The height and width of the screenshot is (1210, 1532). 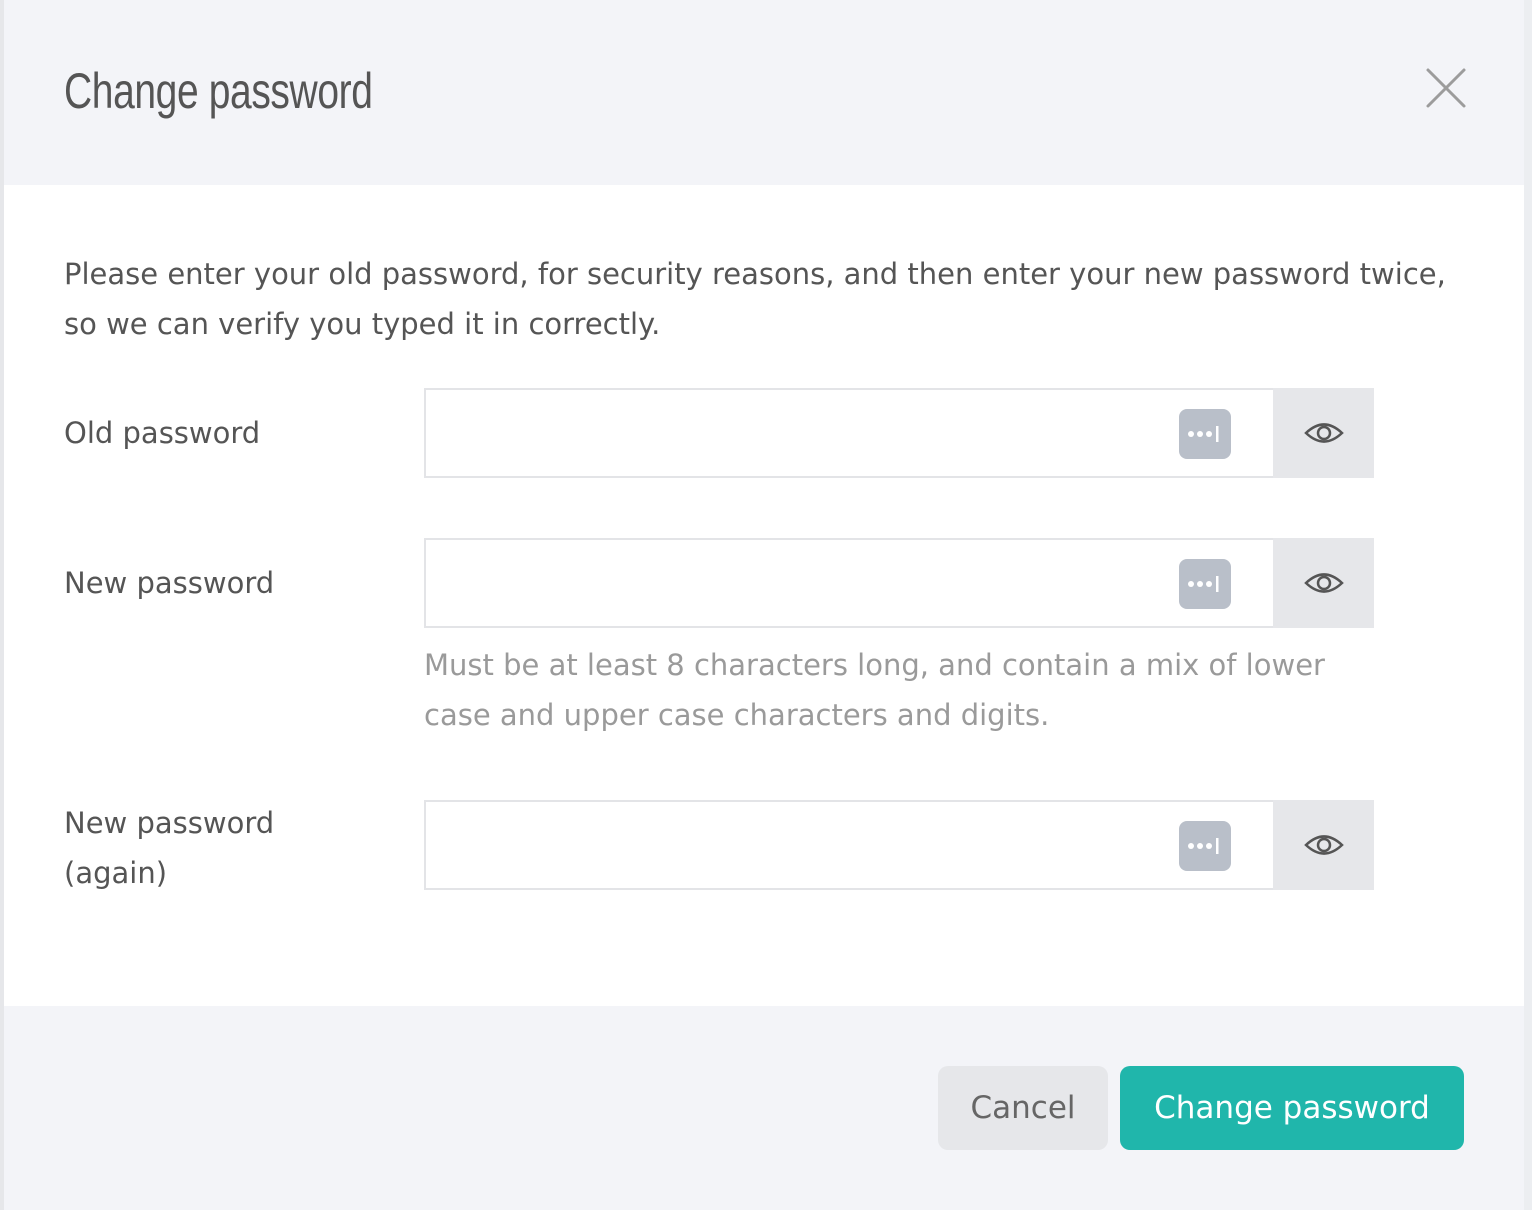 I want to click on new-password-field-wrapper, so click(x=848, y=583).